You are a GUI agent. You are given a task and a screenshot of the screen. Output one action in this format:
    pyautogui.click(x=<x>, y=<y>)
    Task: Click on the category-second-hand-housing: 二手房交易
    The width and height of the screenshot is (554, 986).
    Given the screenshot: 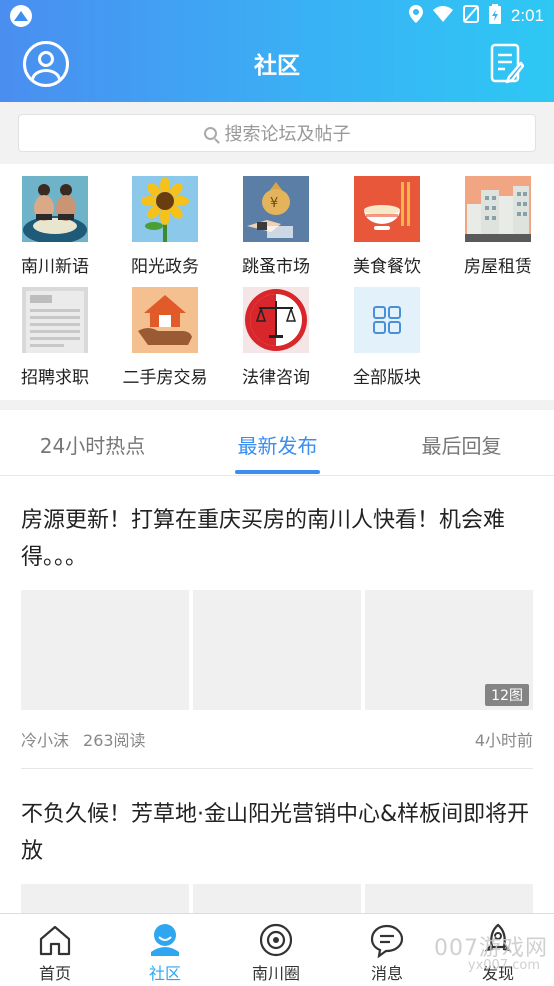 What is the action you would take?
    pyautogui.click(x=165, y=331)
    